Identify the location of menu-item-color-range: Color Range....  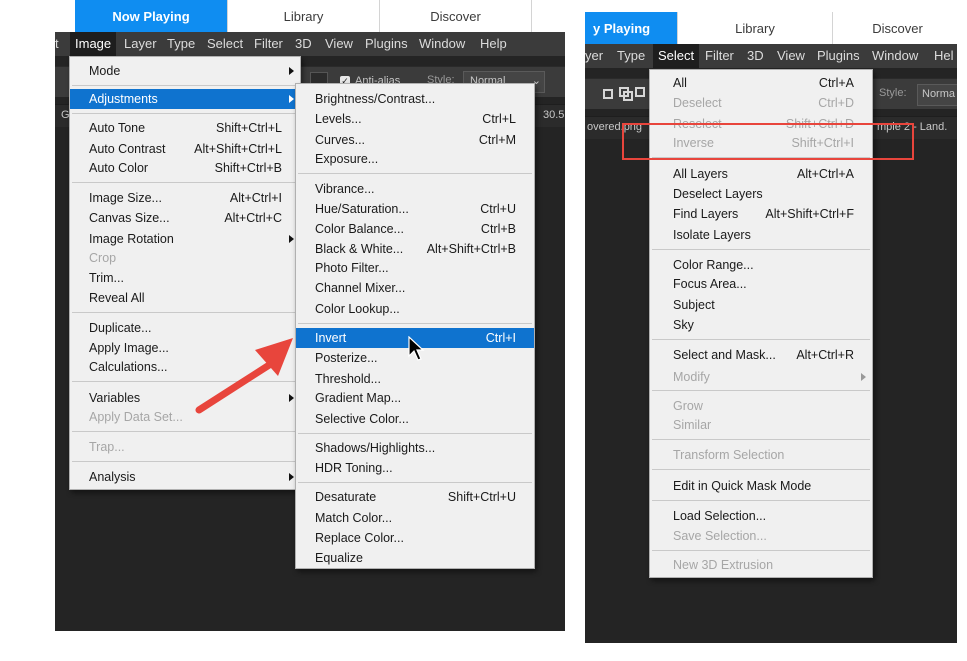
(761, 265).